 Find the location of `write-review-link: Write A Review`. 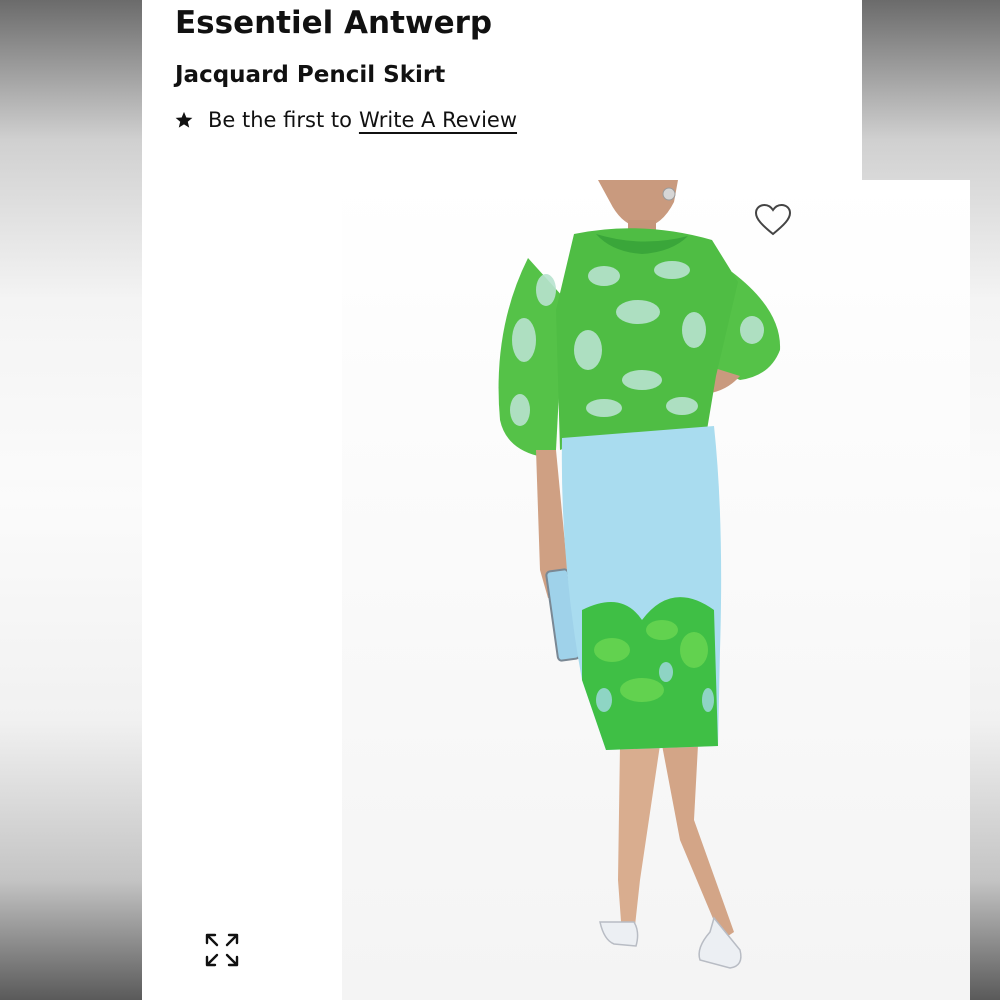

write-review-link: Write A Review is located at coordinates (438, 120).